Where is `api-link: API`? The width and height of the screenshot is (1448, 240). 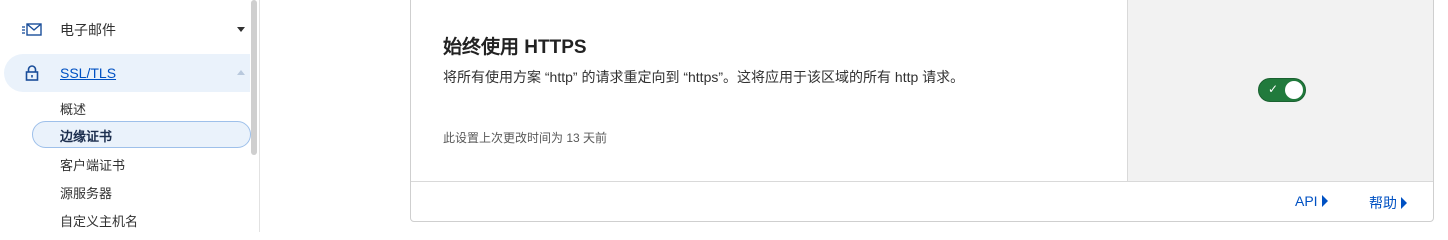
api-link: API is located at coordinates (1311, 201).